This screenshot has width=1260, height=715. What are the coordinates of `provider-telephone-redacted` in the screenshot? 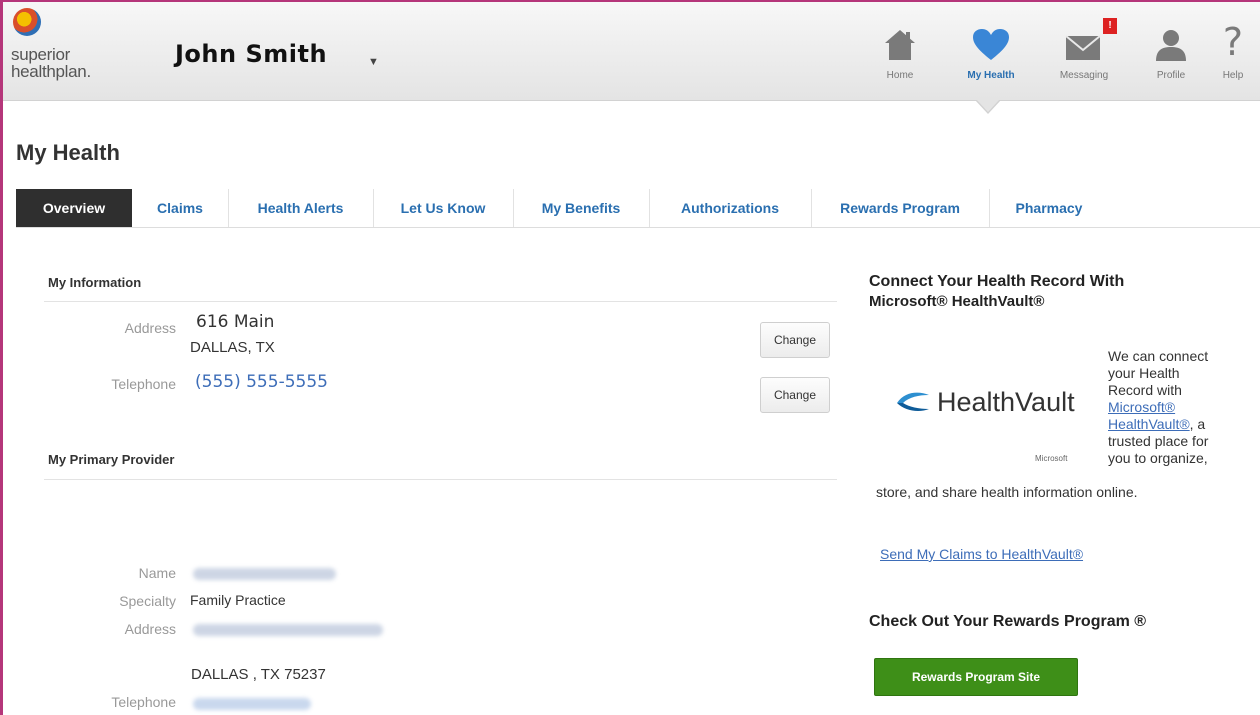 It's located at (252, 704).